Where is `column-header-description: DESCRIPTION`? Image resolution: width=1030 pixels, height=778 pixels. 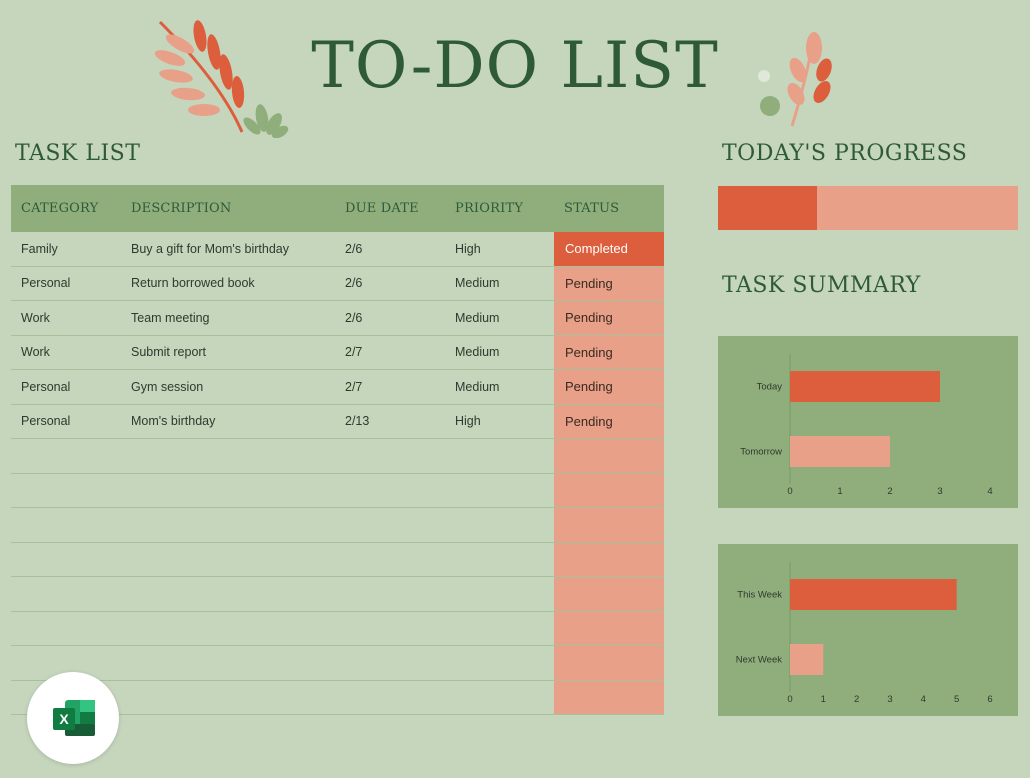 column-header-description: DESCRIPTION is located at coordinates (181, 208).